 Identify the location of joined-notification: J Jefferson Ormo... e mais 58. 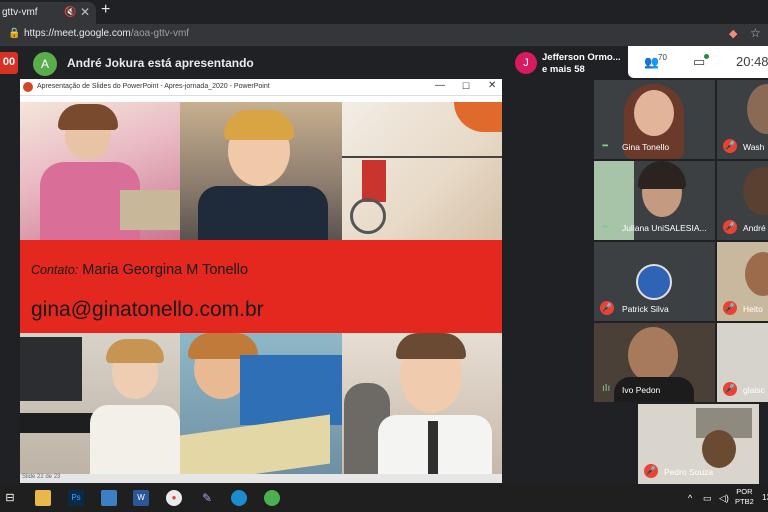
(569, 63).